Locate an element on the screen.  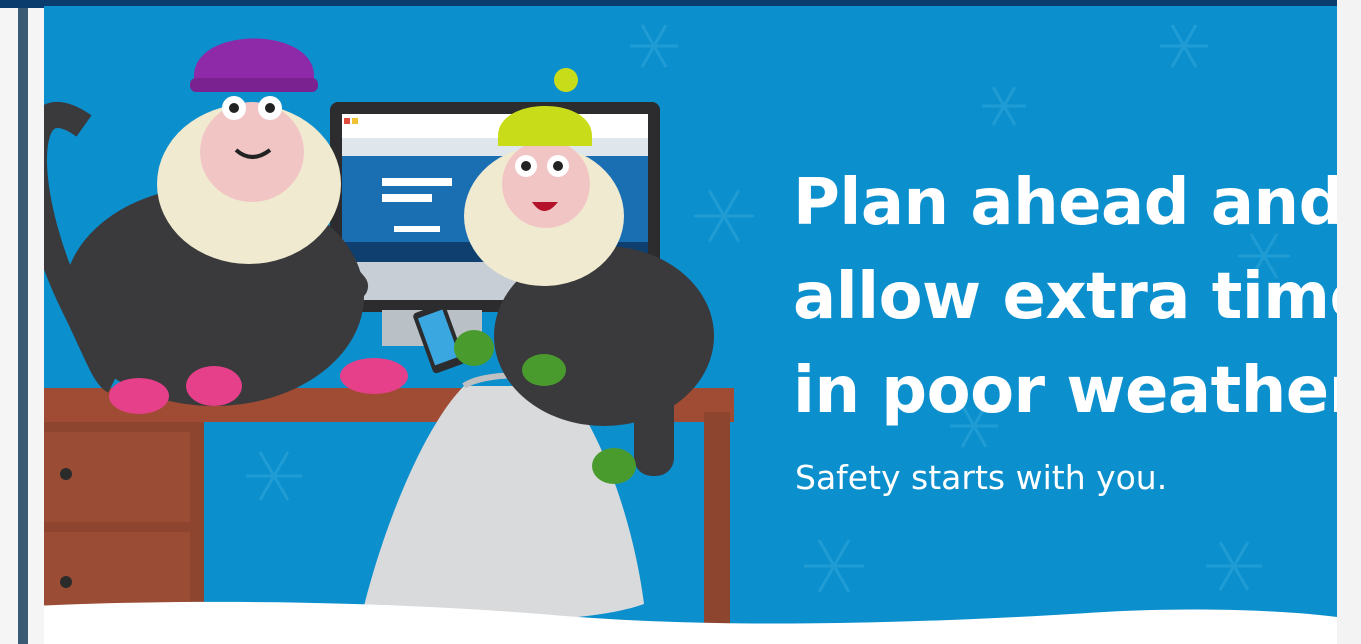
left-divider is located at coordinates (23, 322).